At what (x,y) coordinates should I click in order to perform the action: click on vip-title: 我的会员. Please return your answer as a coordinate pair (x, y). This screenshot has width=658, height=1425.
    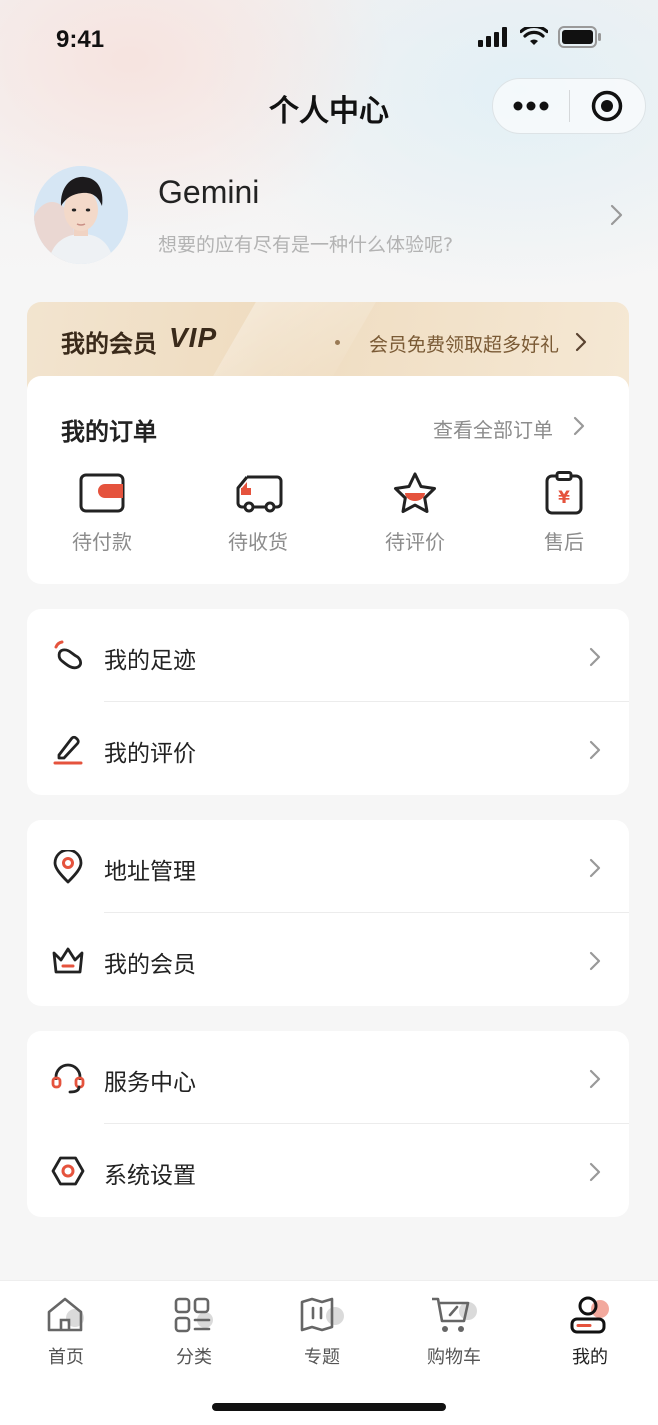
    Looking at the image, I should click on (109, 344).